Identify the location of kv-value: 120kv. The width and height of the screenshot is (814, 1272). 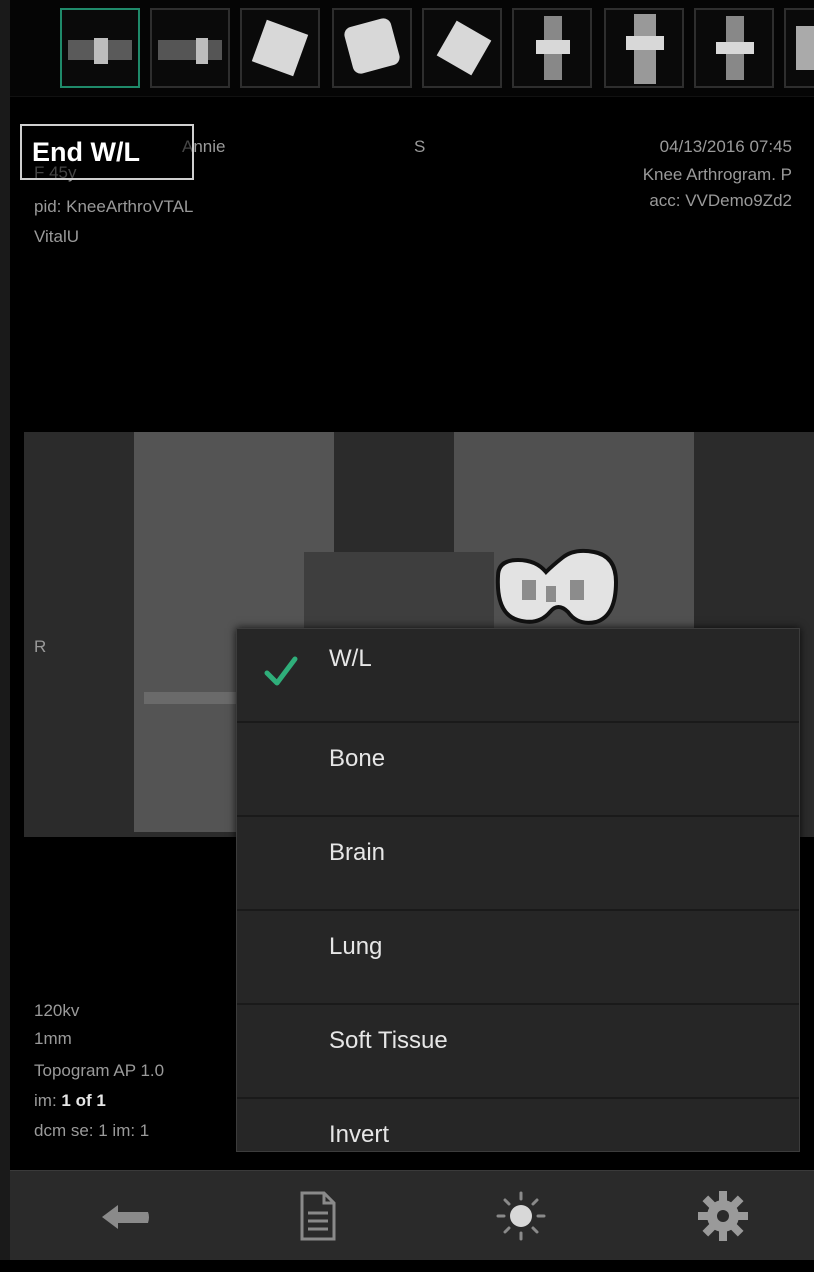
(57, 1010).